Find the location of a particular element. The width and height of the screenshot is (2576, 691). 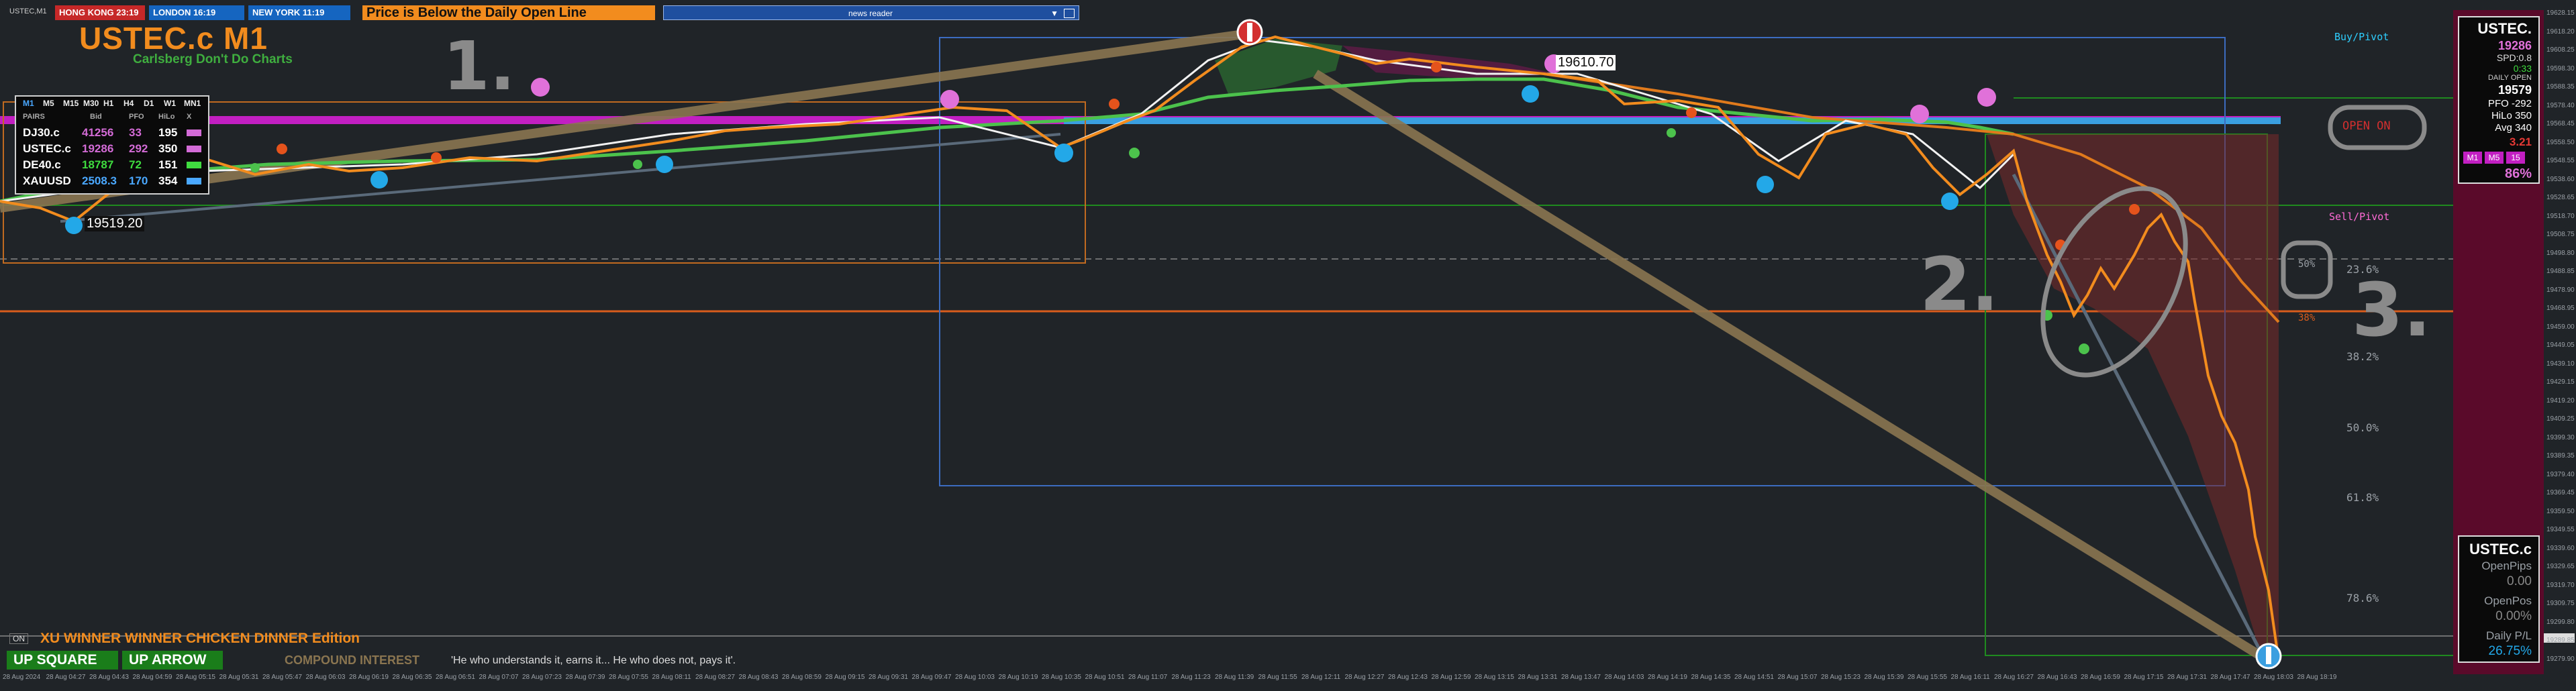

pairs-cell: 170 is located at coordinates (138, 180).